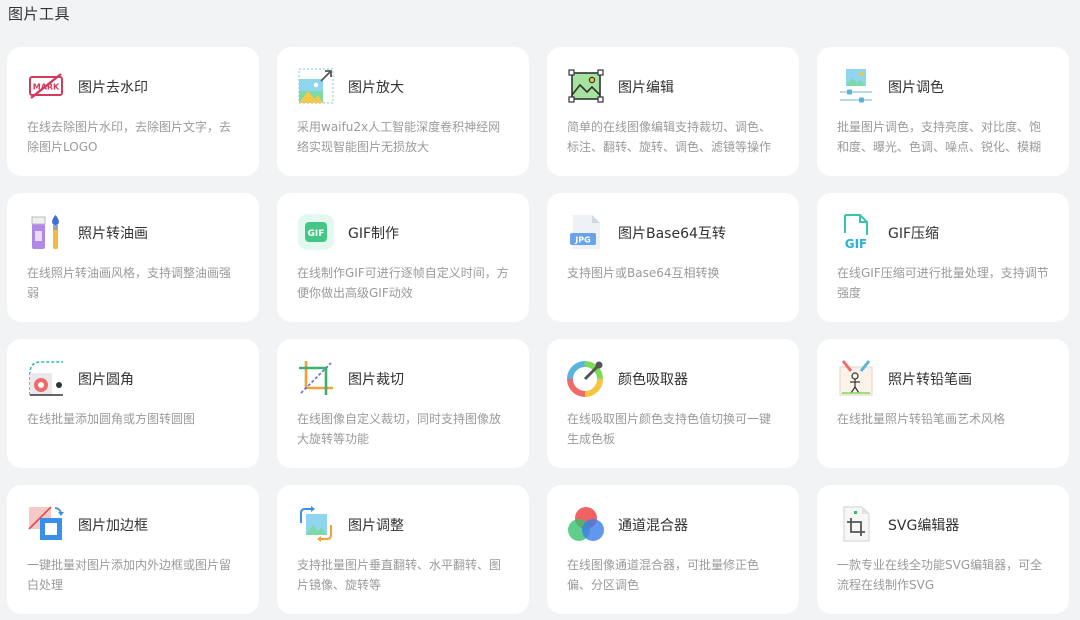  Describe the element at coordinates (856, 524) in the screenshot. I see `svg-editor-icon` at that location.